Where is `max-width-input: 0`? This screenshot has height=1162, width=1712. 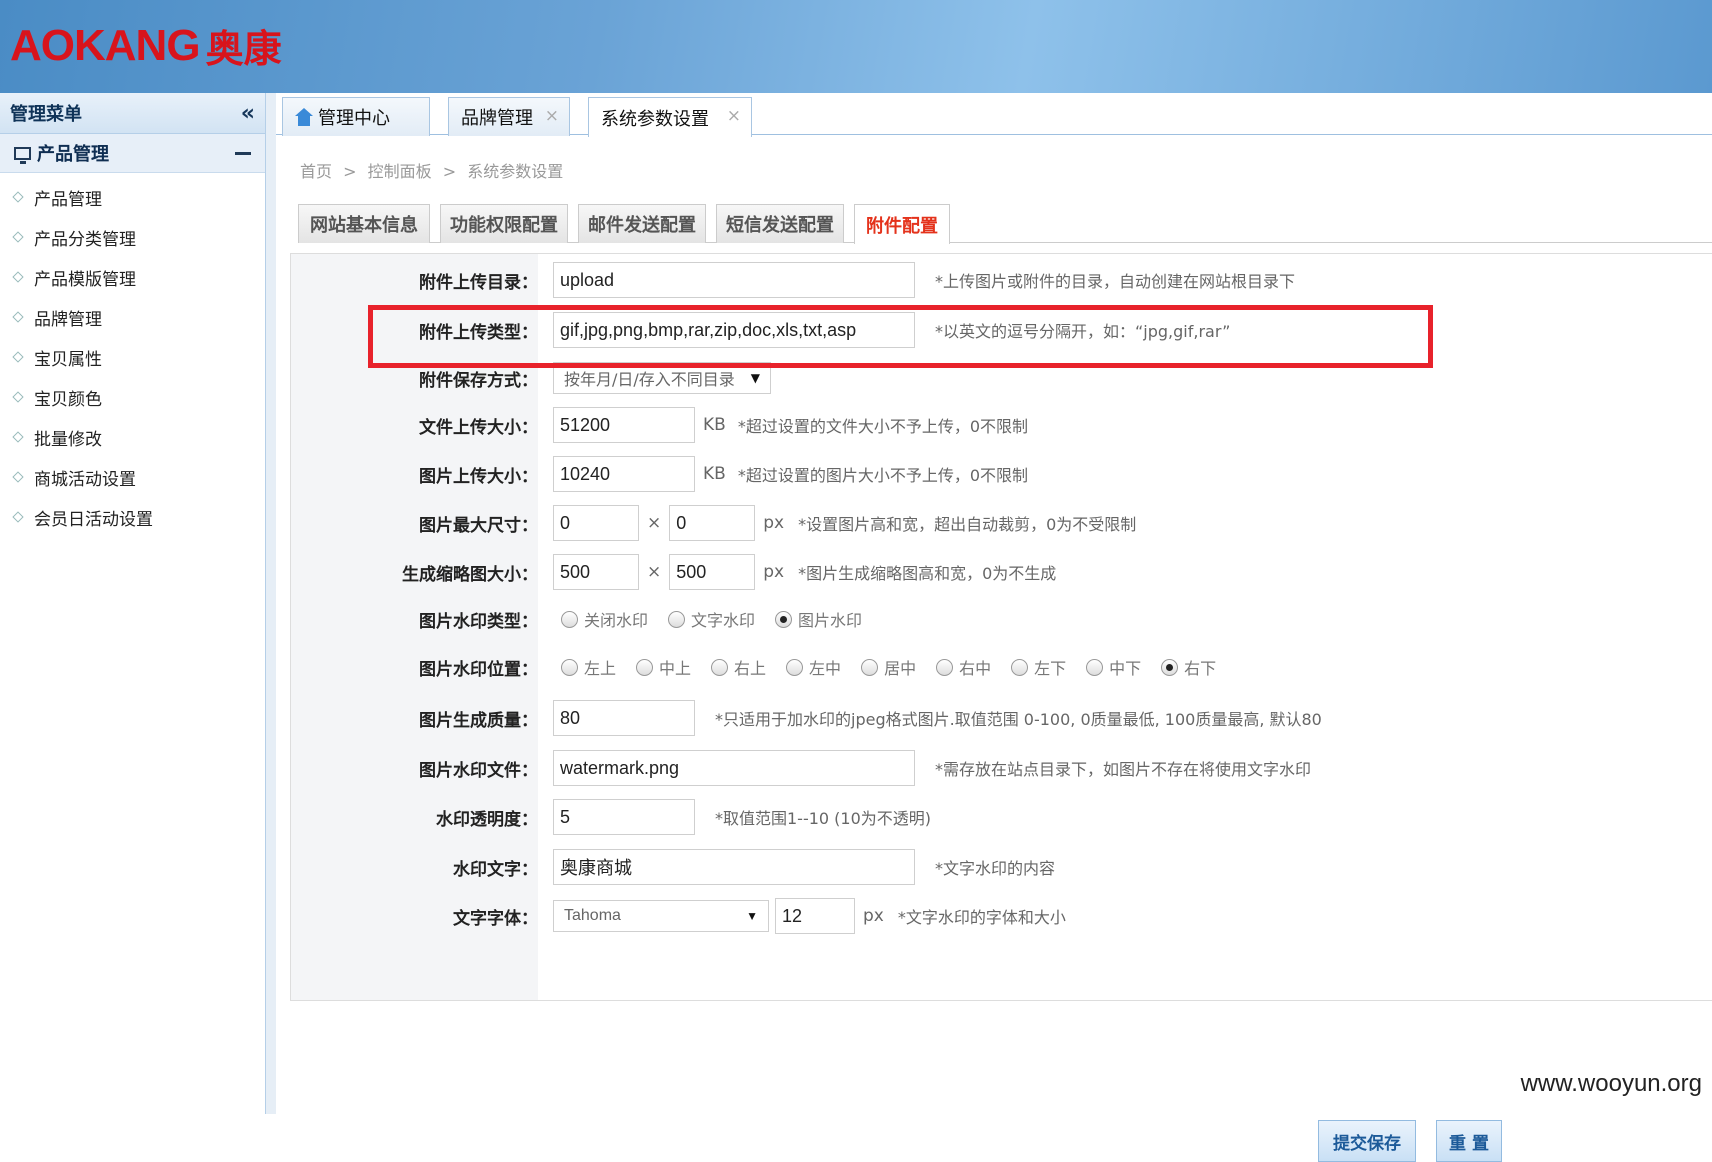
max-width-input: 0 is located at coordinates (596, 523).